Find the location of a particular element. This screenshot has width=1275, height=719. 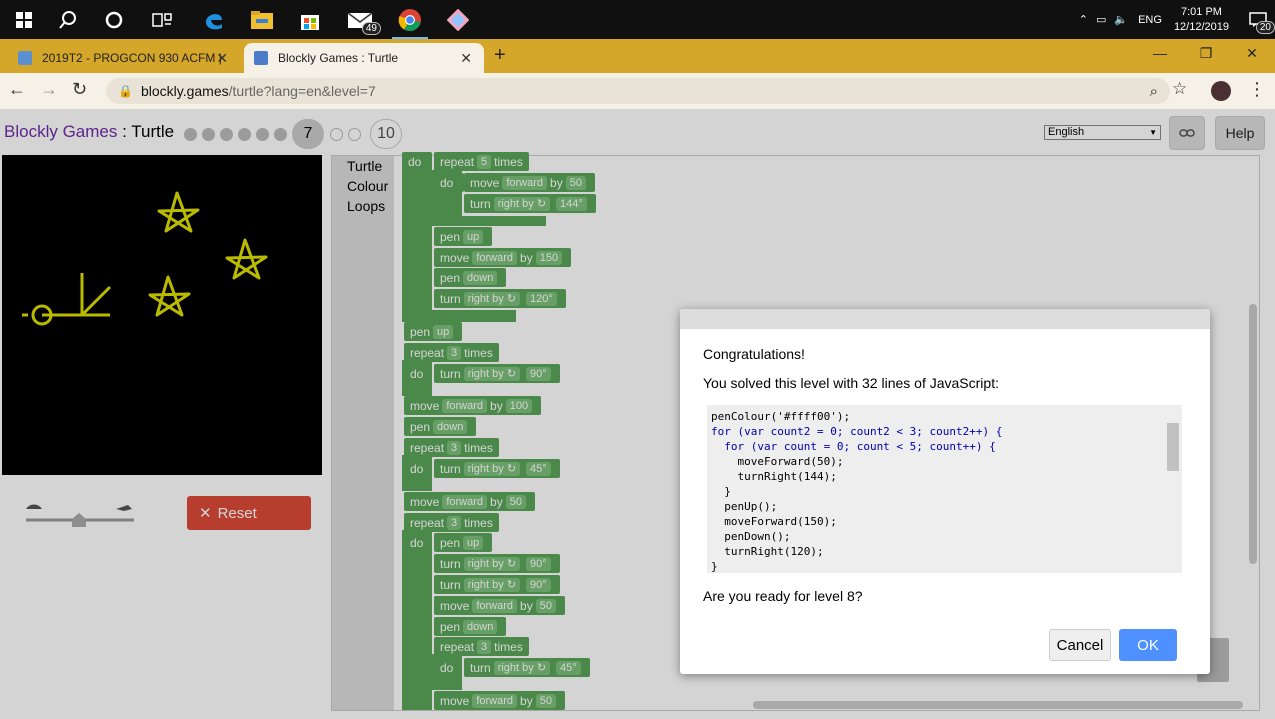

dialog-titlebar is located at coordinates (945, 319).